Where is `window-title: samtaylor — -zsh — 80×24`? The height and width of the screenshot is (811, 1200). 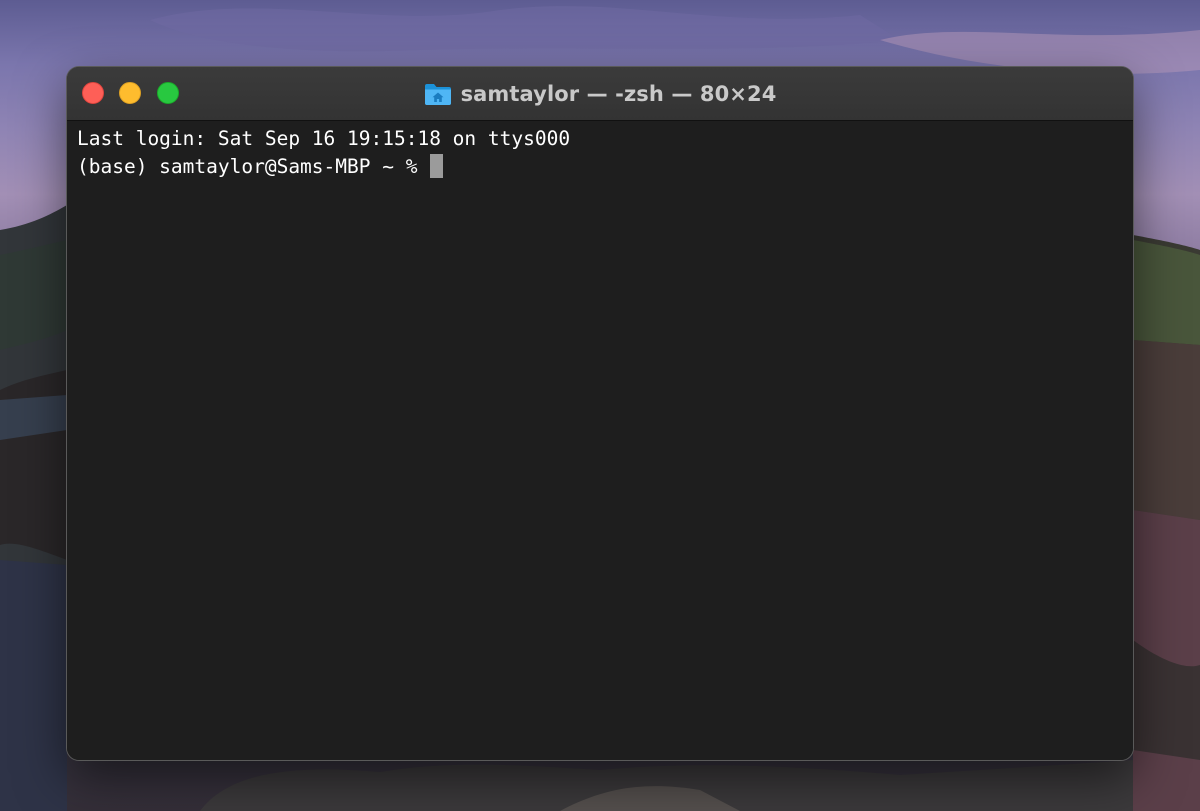 window-title: samtaylor — -zsh — 80×24 is located at coordinates (618, 93).